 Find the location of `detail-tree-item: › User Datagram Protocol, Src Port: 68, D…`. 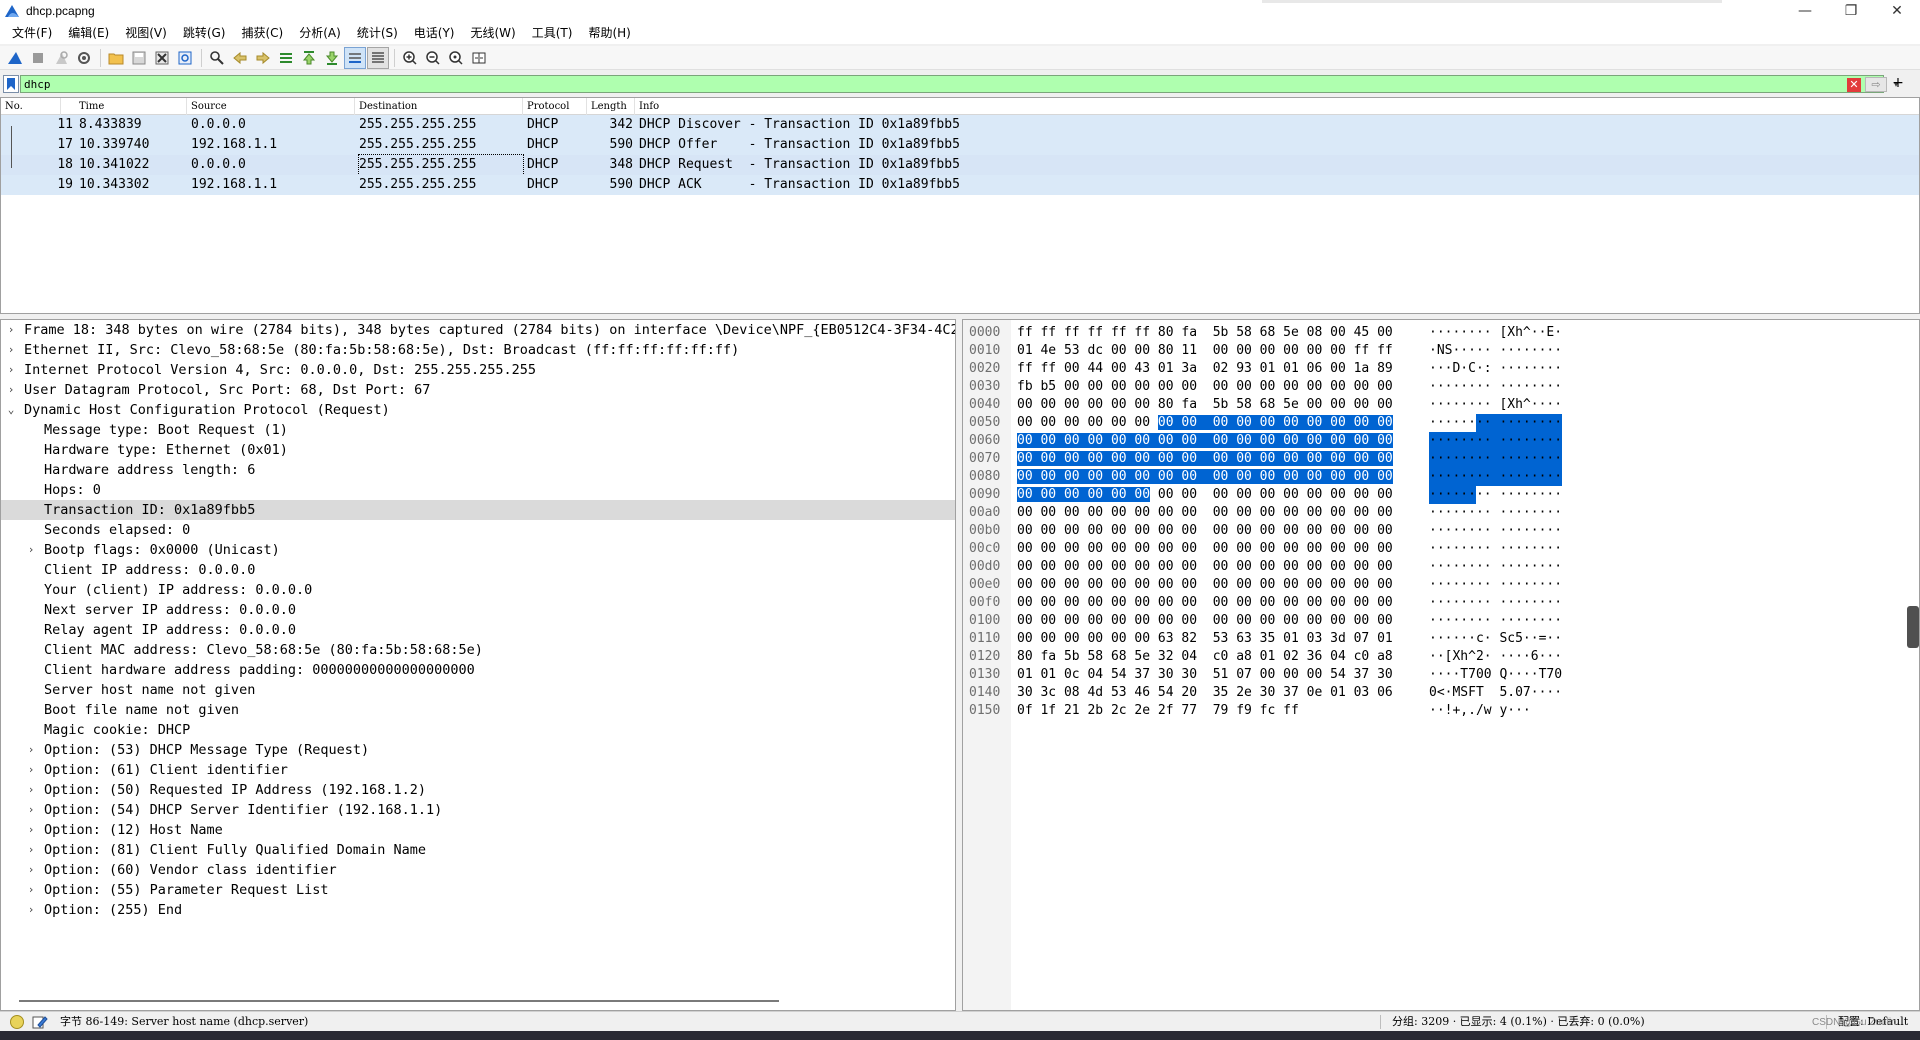

detail-tree-item: › User Datagram Protocol, Src Port: 68, D… is located at coordinates (478, 390).